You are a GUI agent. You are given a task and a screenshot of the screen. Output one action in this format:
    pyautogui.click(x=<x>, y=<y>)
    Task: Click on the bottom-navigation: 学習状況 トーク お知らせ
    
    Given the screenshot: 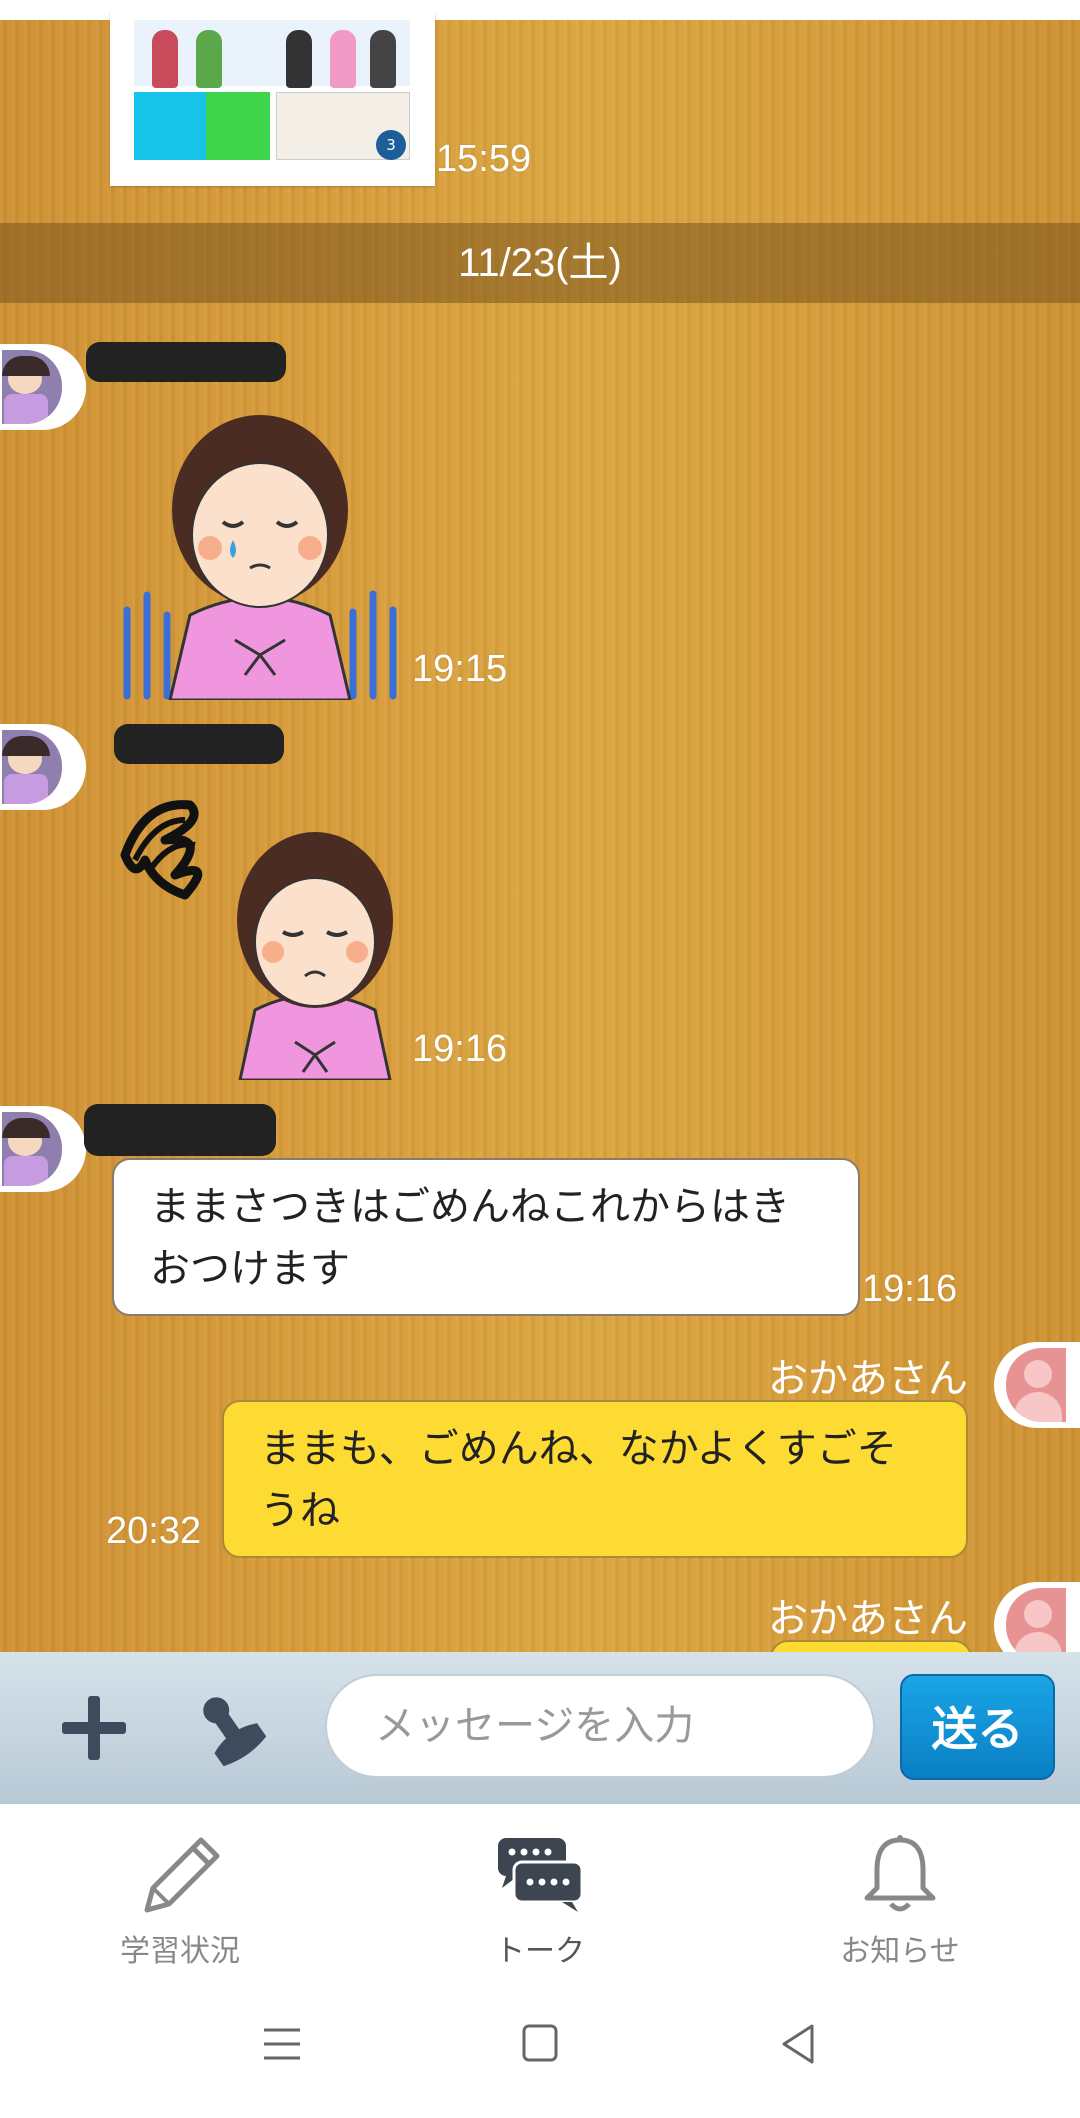 What is the action you would take?
    pyautogui.click(x=540, y=1889)
    